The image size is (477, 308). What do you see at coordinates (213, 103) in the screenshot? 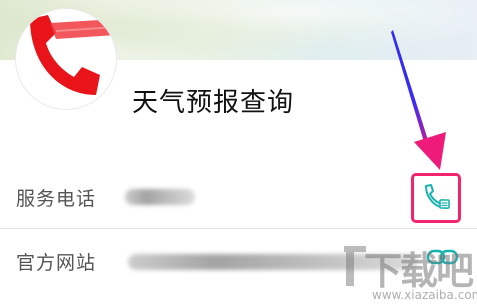
I see `app-title: 天气预报查询` at bounding box center [213, 103].